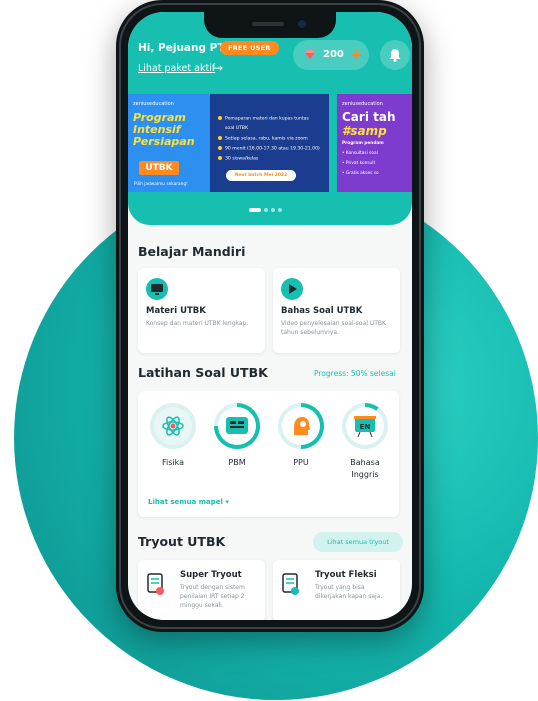 This screenshot has height=701, width=538. What do you see at coordinates (360, 153) in the screenshot?
I see `banner2-line-2: • Konsultasi soal` at bounding box center [360, 153].